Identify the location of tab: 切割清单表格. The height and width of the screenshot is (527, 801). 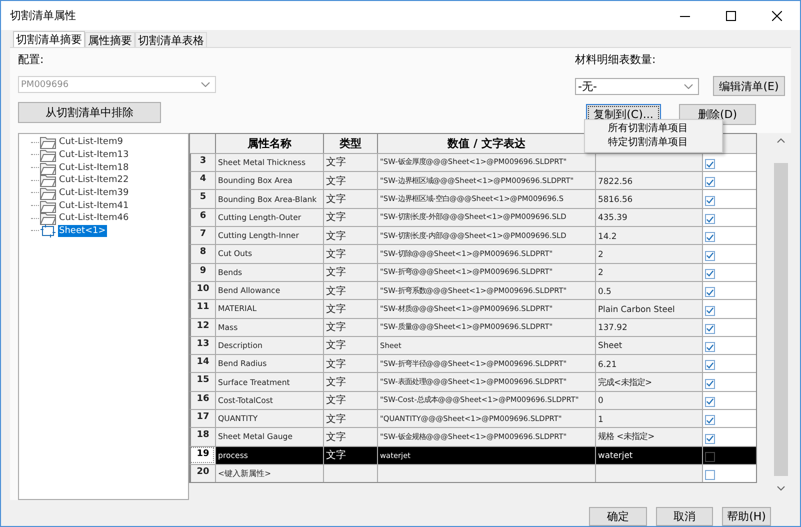
(171, 39).